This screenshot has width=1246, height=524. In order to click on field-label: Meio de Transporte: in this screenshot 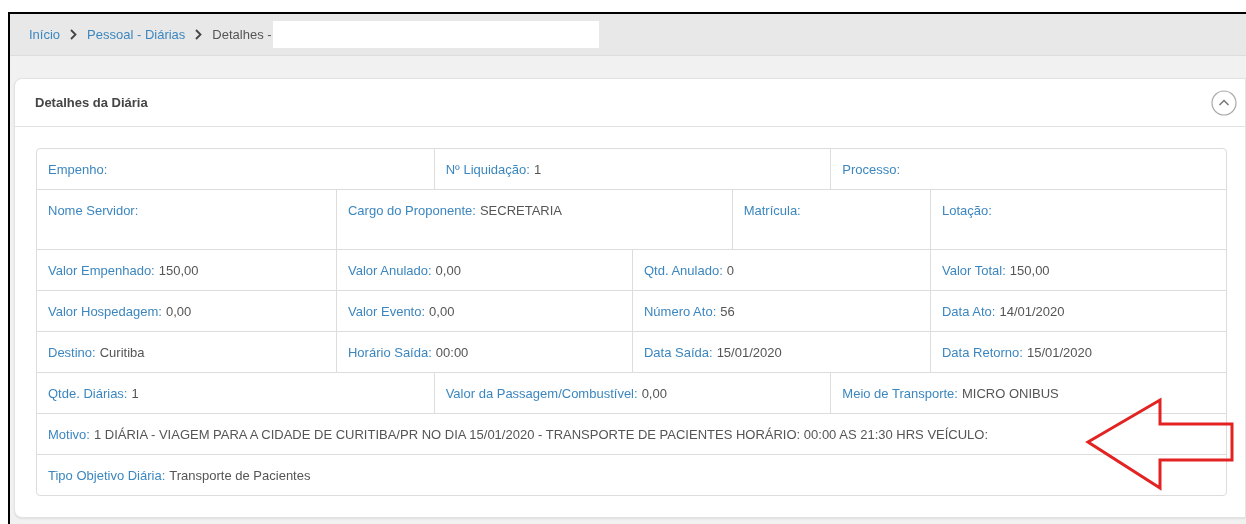, I will do `click(900, 393)`.